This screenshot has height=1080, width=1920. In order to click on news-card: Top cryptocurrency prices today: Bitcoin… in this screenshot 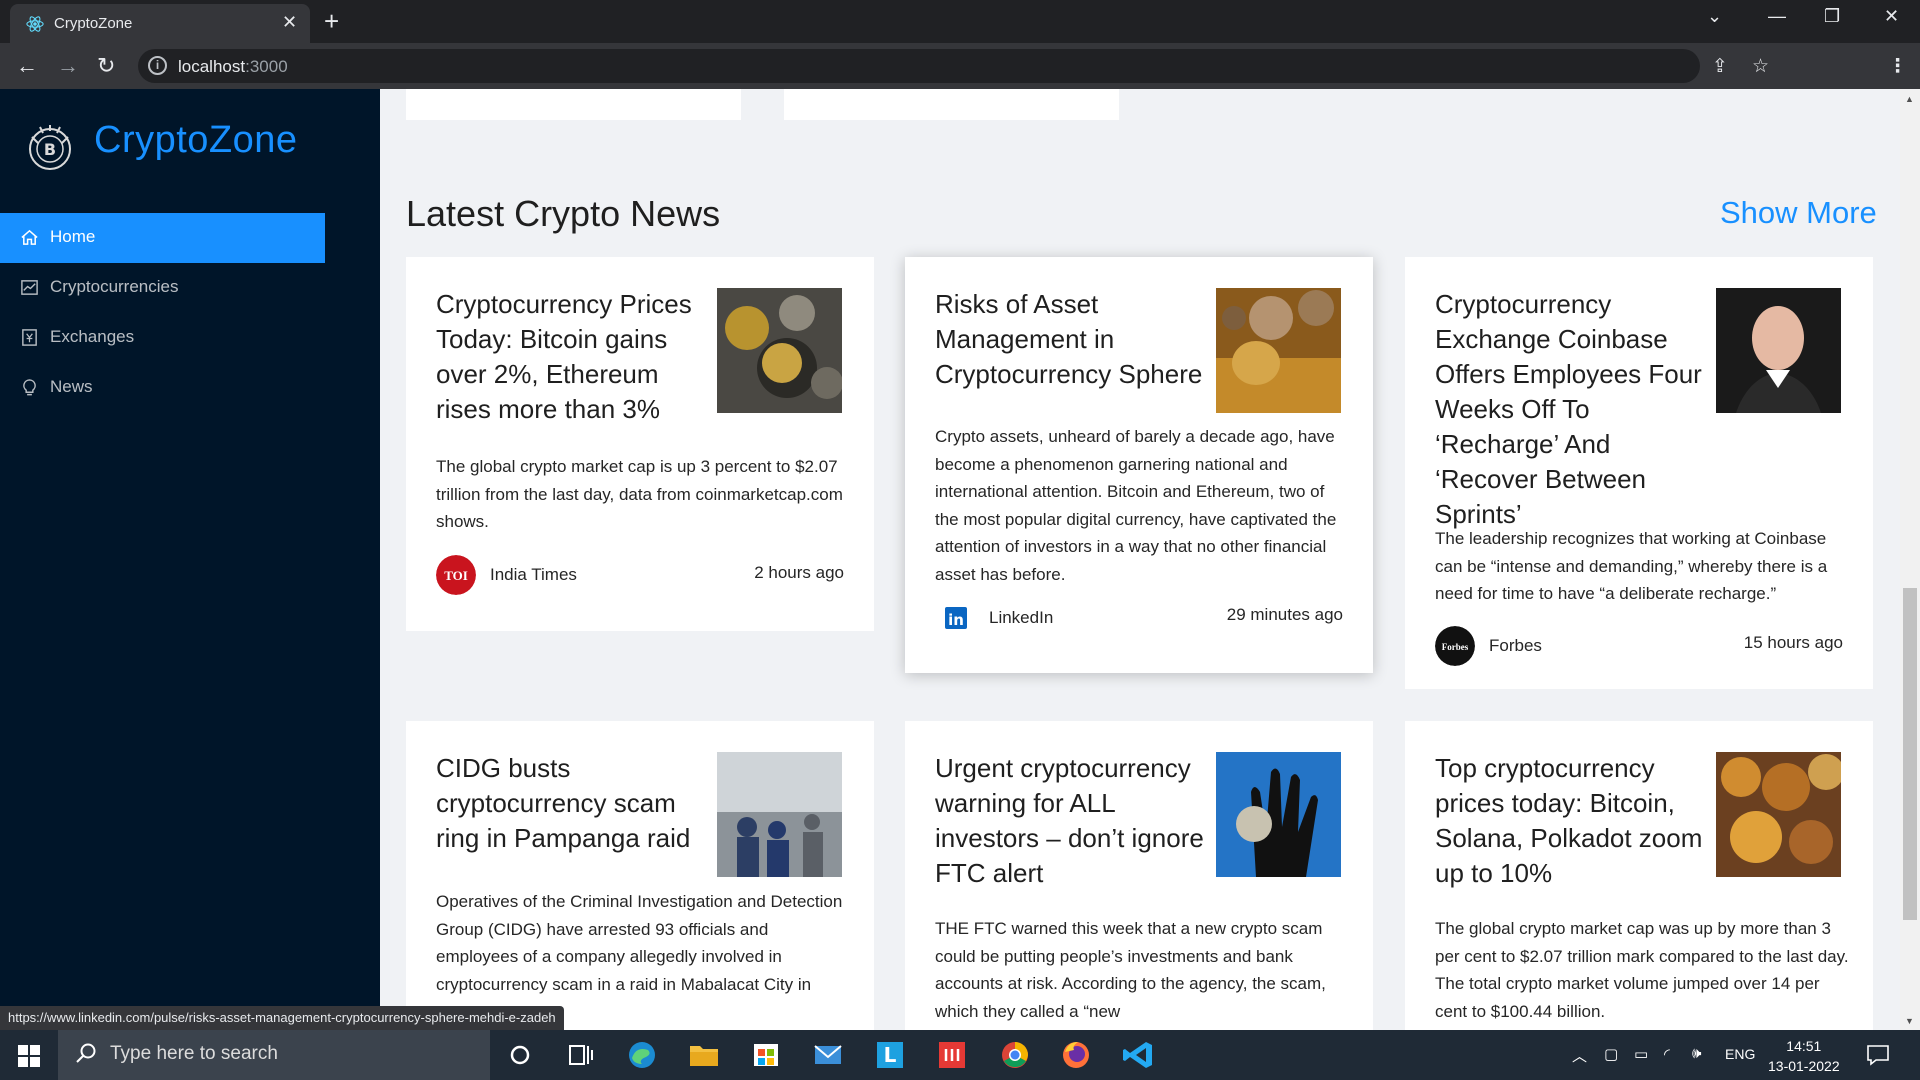, I will do `click(1639, 875)`.